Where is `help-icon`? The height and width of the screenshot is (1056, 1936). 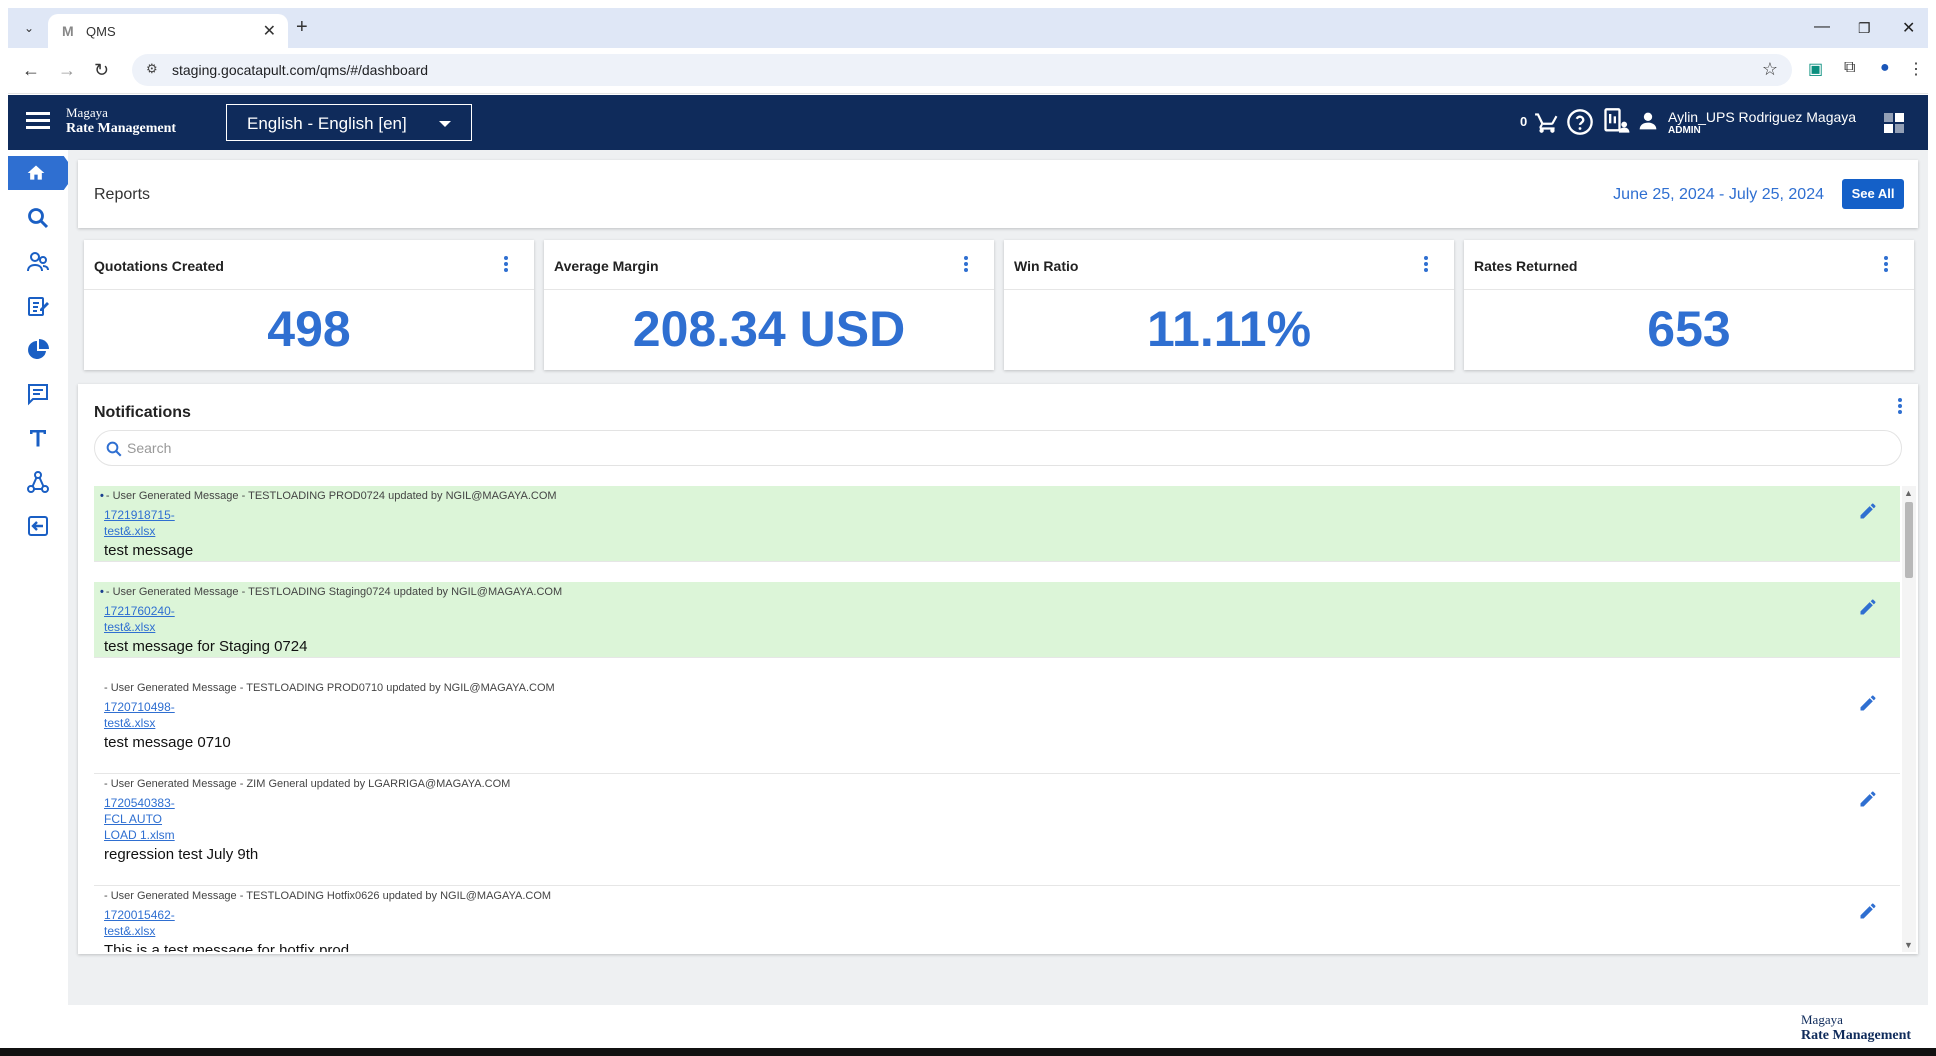
help-icon is located at coordinates (1580, 122).